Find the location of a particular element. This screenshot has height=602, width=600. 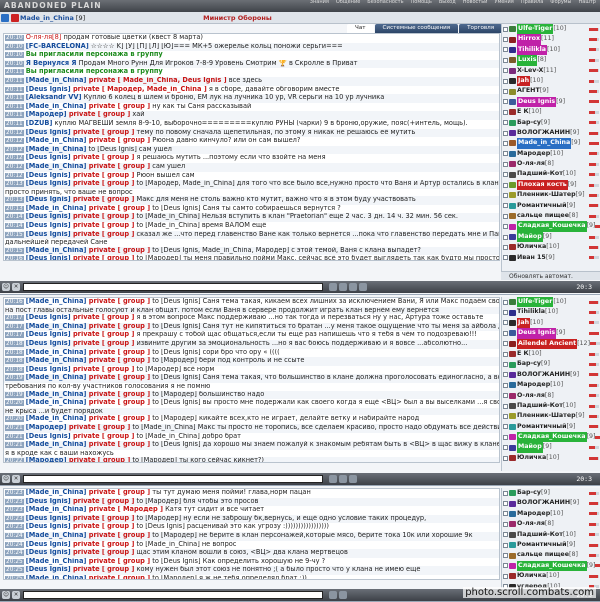

sender-name: [FC-BARCELONA] is located at coordinates (57, 46).